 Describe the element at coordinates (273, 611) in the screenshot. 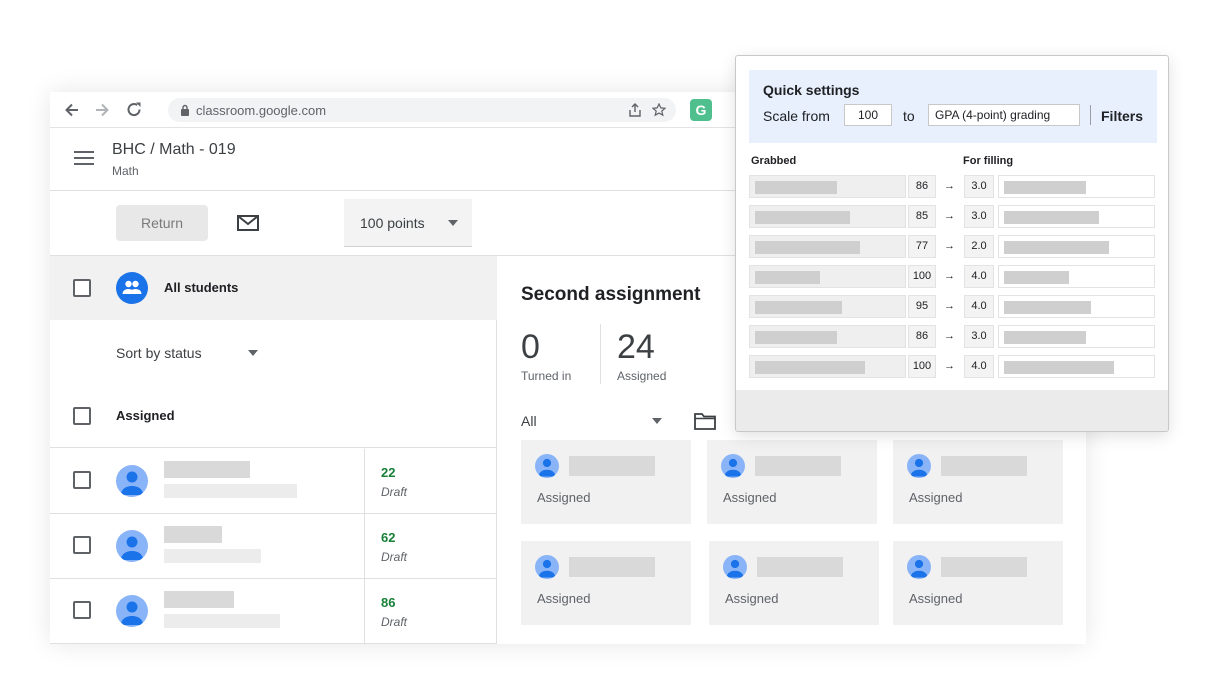

I see `student-row: 86 Draft` at that location.